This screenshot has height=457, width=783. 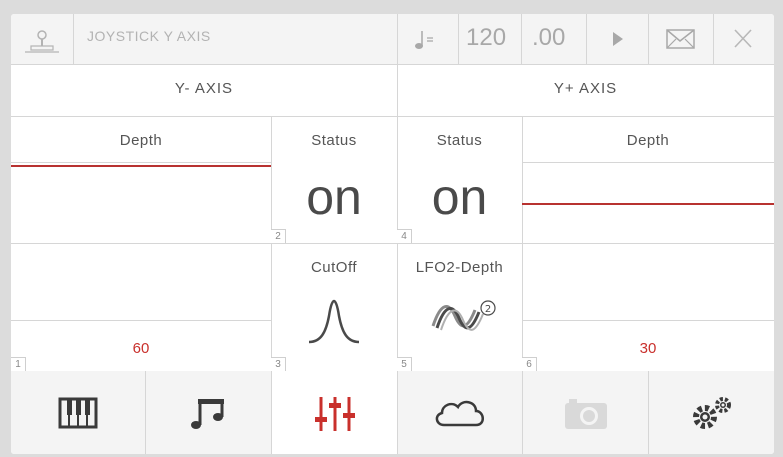 I want to click on piano-icon, so click(x=78, y=412).